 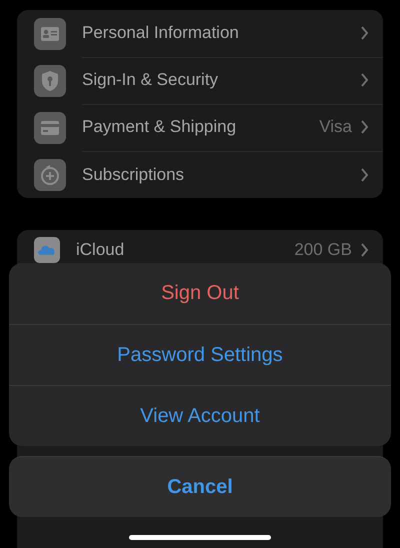 I want to click on subscriptions-icon, so click(x=50, y=174).